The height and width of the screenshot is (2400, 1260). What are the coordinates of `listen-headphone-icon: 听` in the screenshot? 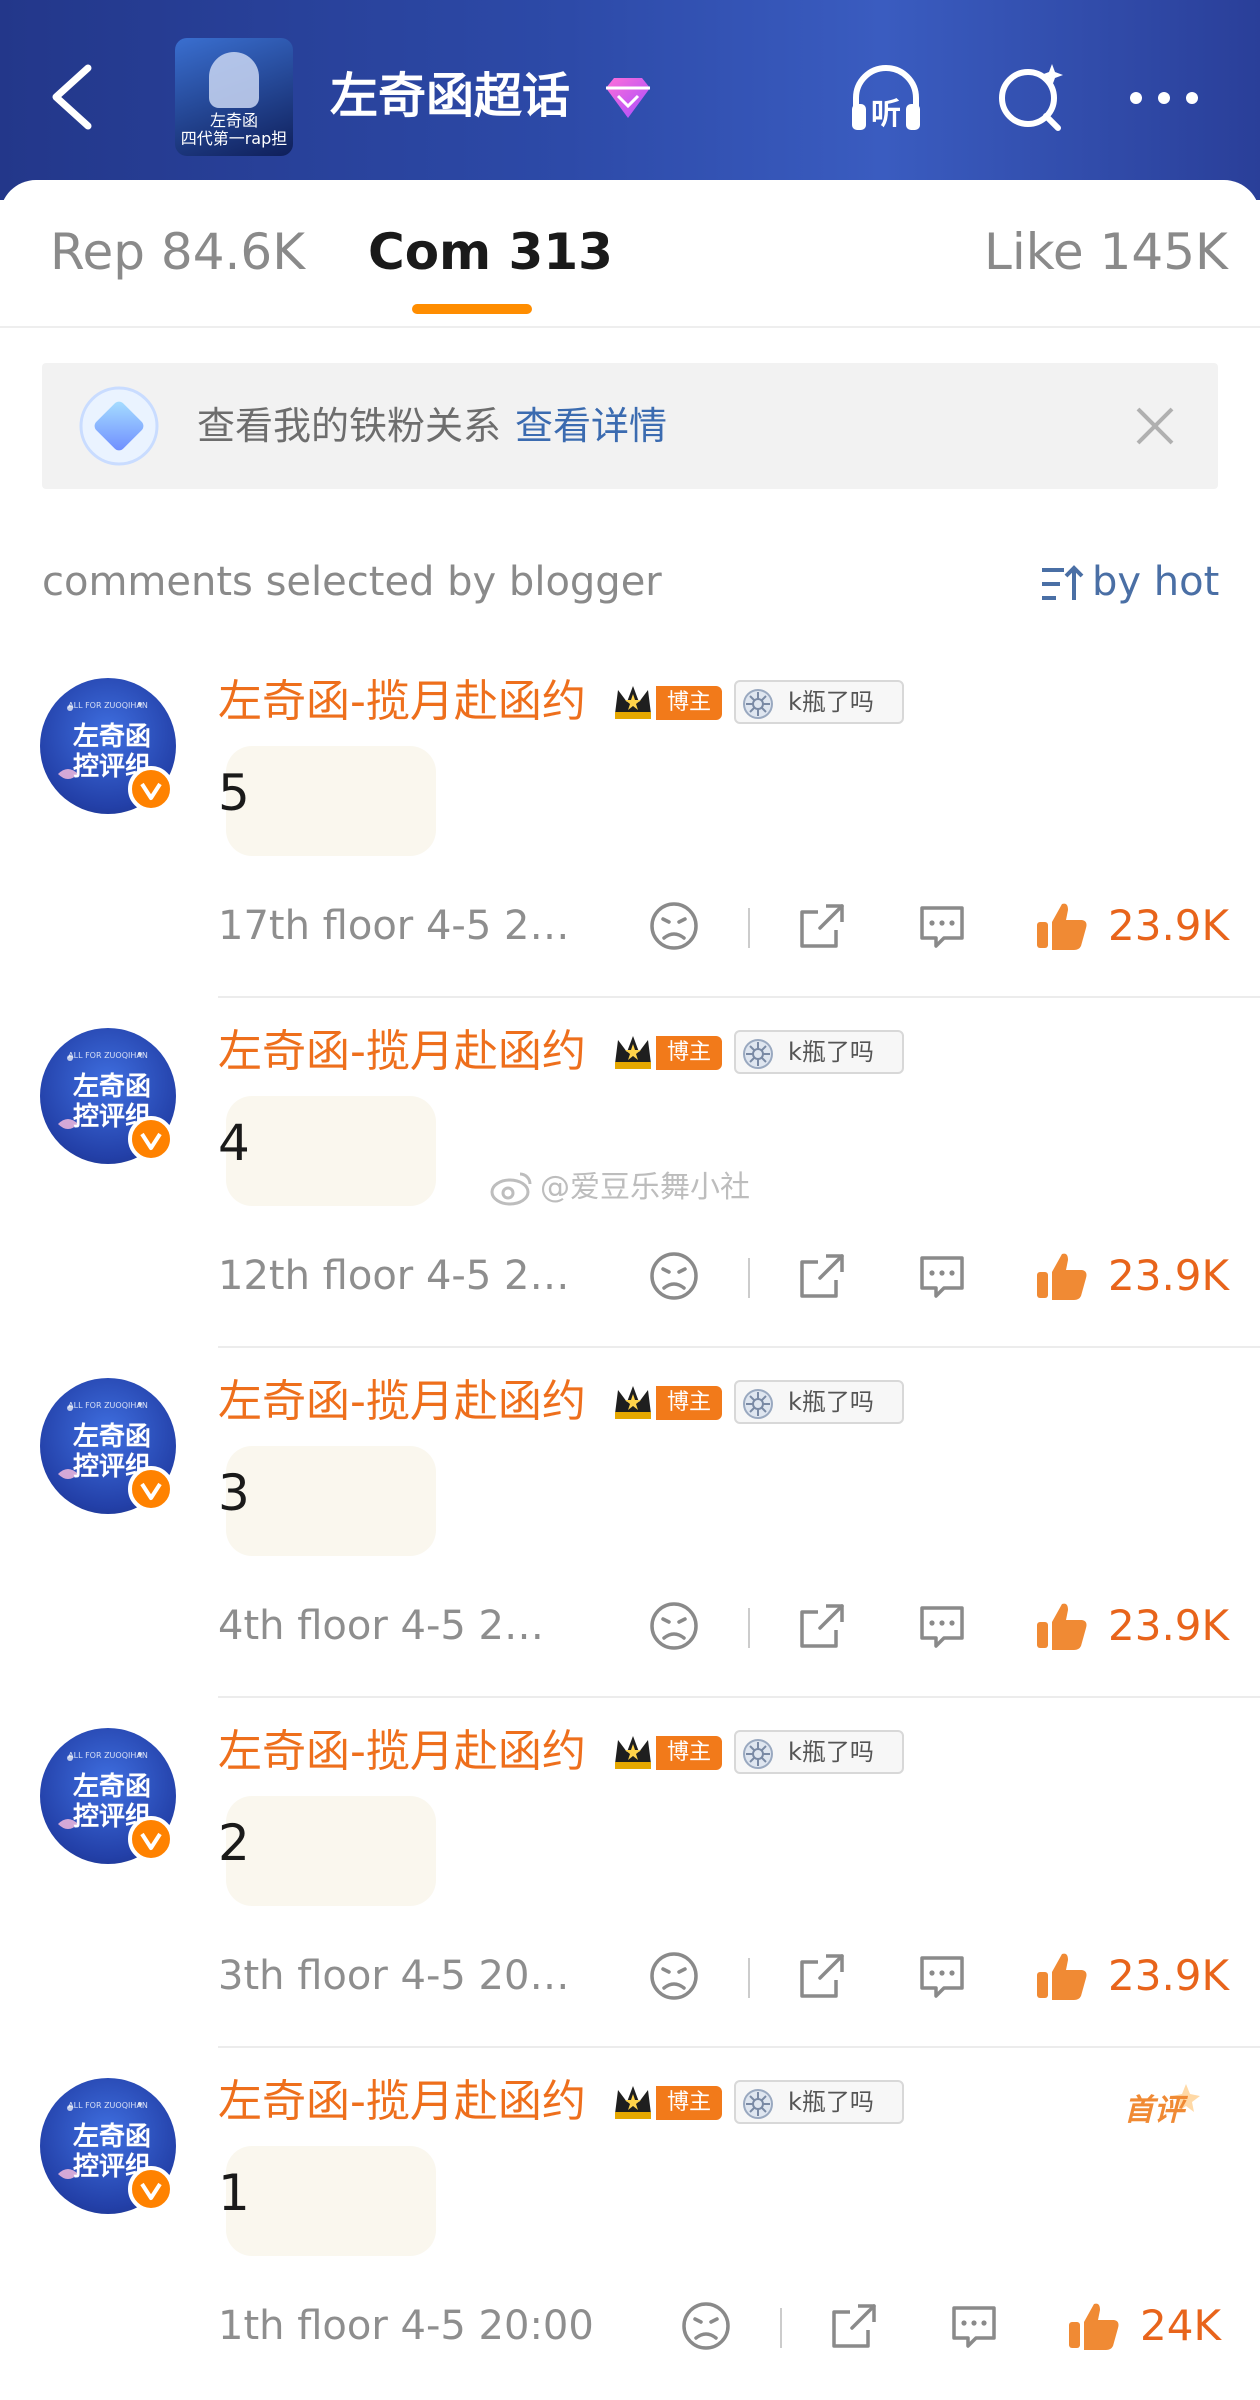 It's located at (886, 98).